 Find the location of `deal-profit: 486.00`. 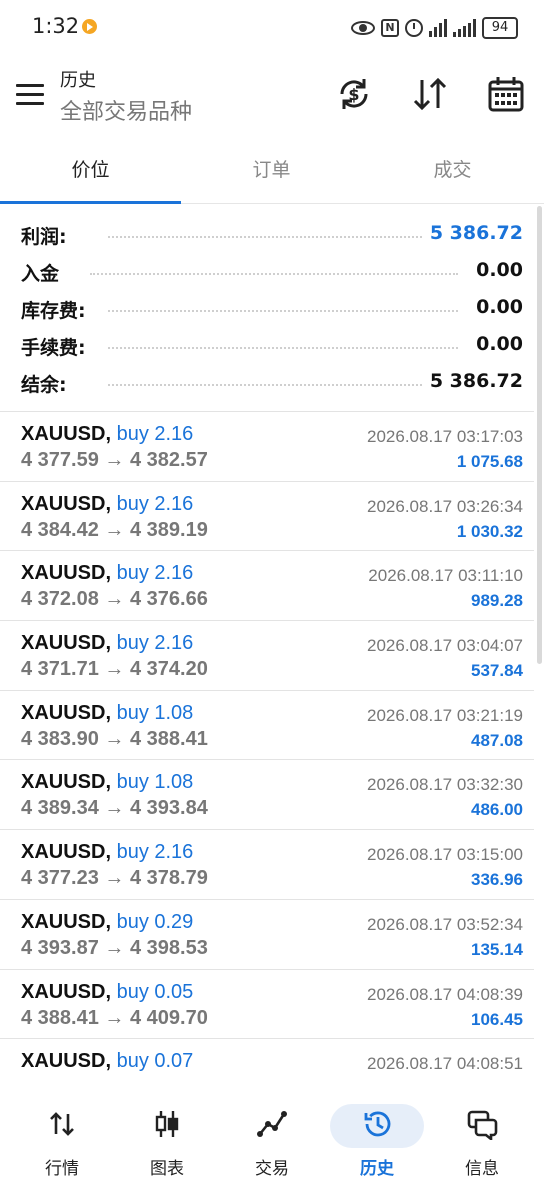

deal-profit: 486.00 is located at coordinates (497, 810).